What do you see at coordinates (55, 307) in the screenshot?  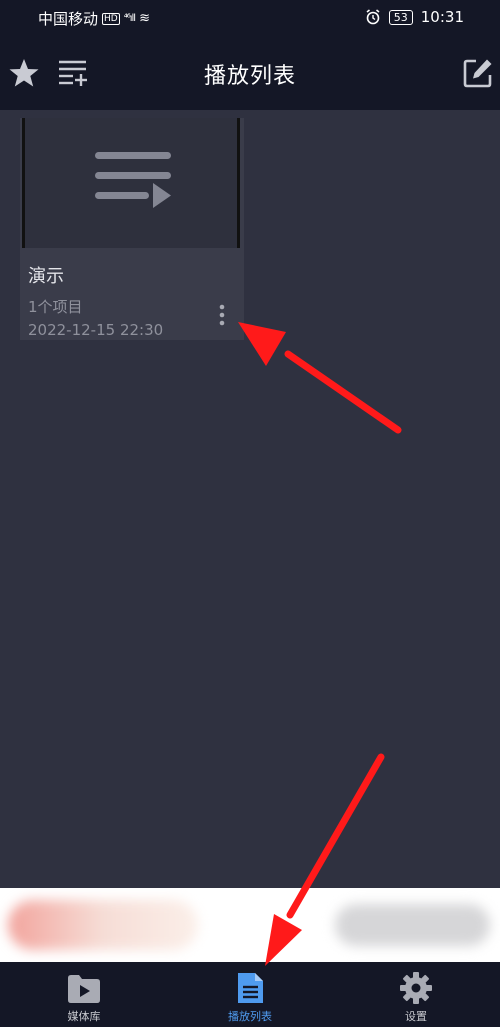 I see `playlist-item-count: 1个项目` at bounding box center [55, 307].